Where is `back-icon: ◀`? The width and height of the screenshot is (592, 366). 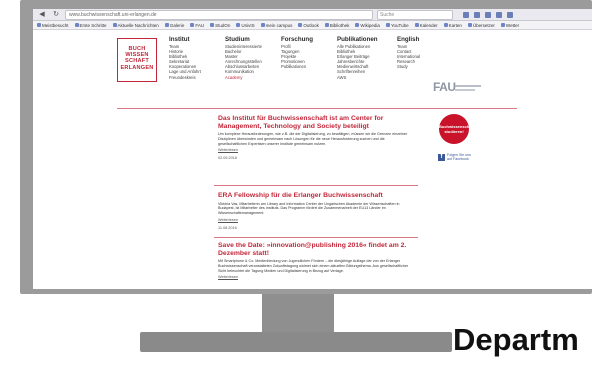
back-icon: ◀ is located at coordinates (42, 14).